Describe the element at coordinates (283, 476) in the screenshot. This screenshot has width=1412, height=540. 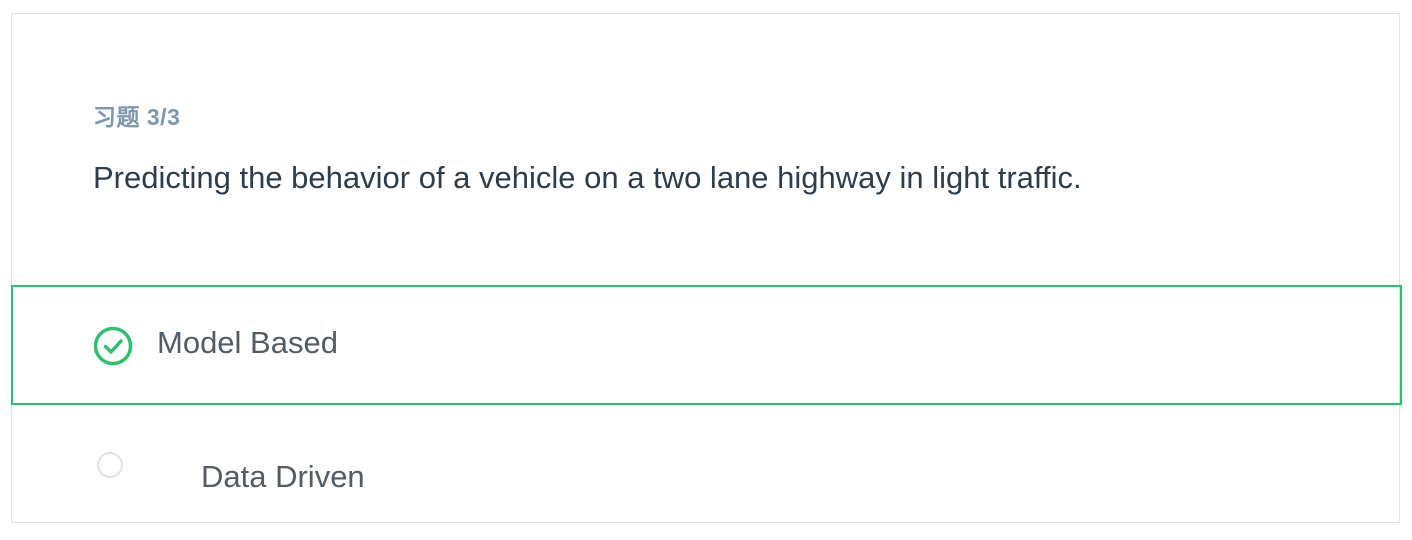
I see `option-label: Data Driven` at that location.